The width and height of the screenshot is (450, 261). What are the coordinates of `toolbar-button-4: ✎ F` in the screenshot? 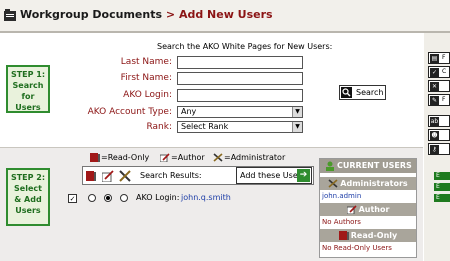 It's located at (439, 100).